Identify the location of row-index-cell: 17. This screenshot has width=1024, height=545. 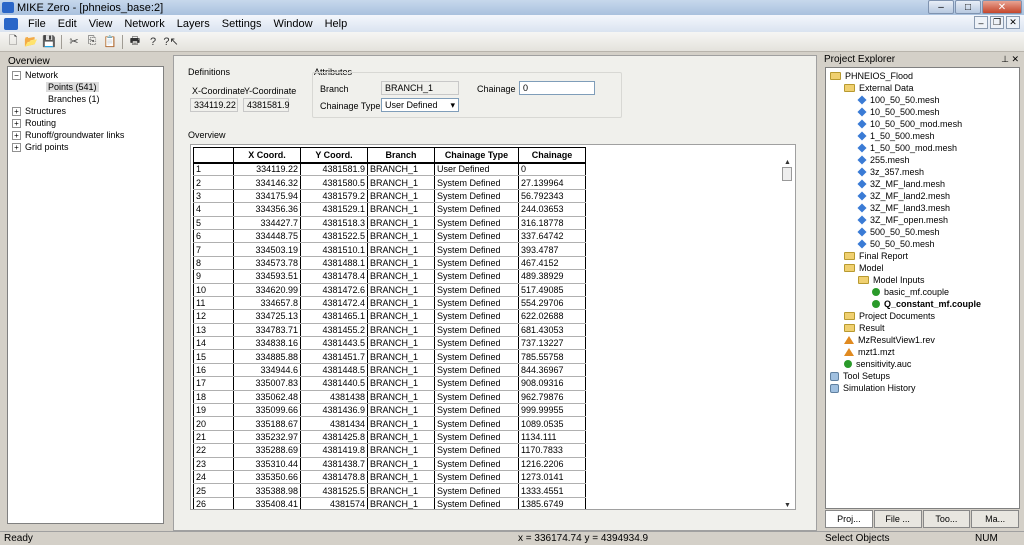
(213, 383).